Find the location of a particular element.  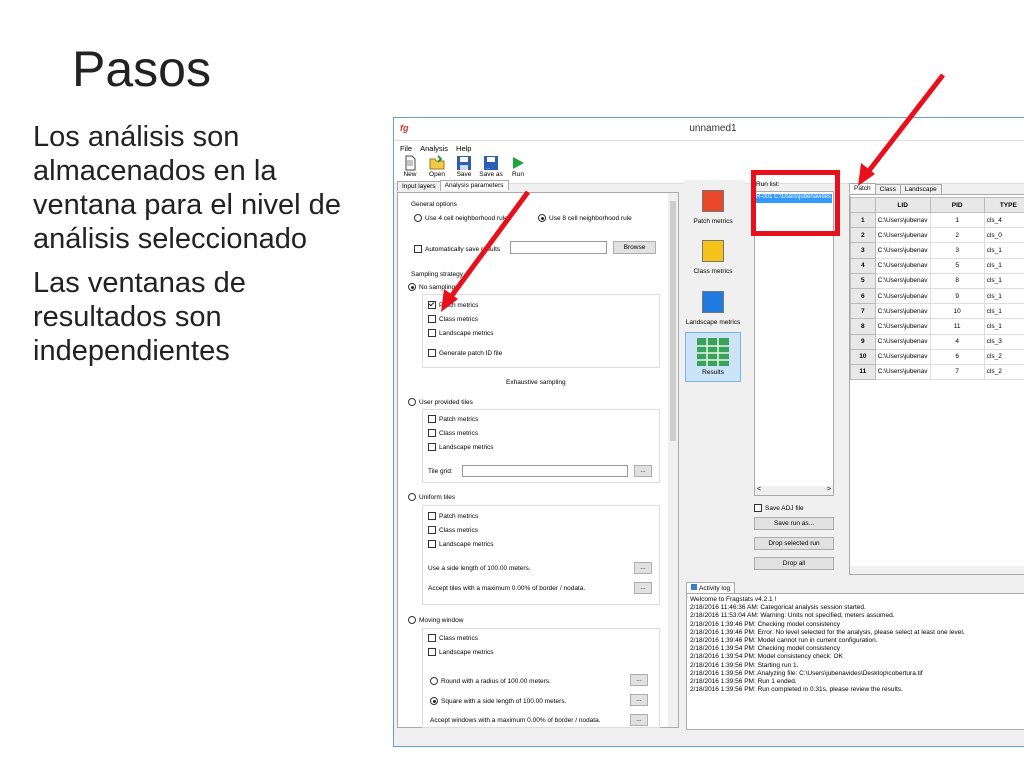

table-row: 11 C:\Users\jubenav 7 cls_2 is located at coordinates (937, 372).